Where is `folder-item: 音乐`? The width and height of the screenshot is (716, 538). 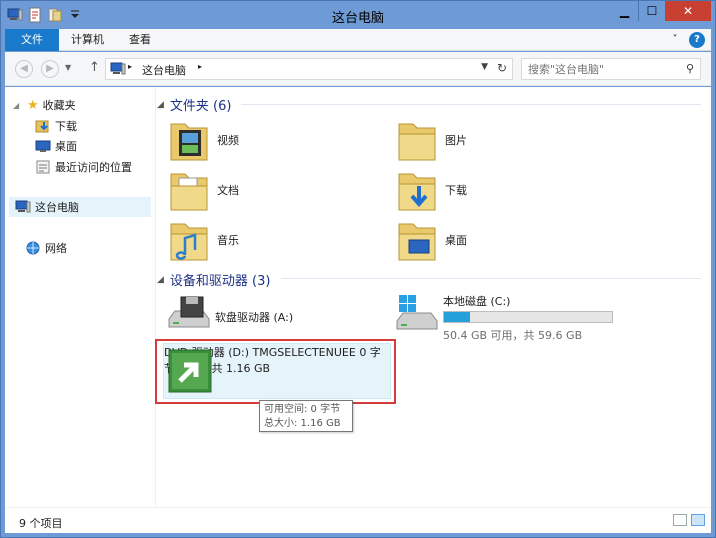
folder-item: 音乐 is located at coordinates (204, 240).